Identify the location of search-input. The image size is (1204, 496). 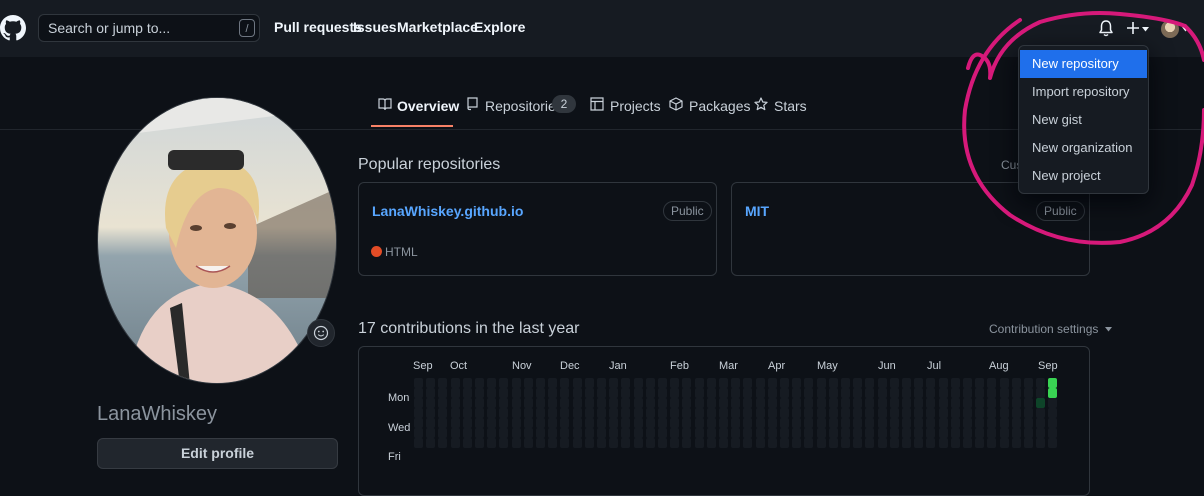
(138, 28).